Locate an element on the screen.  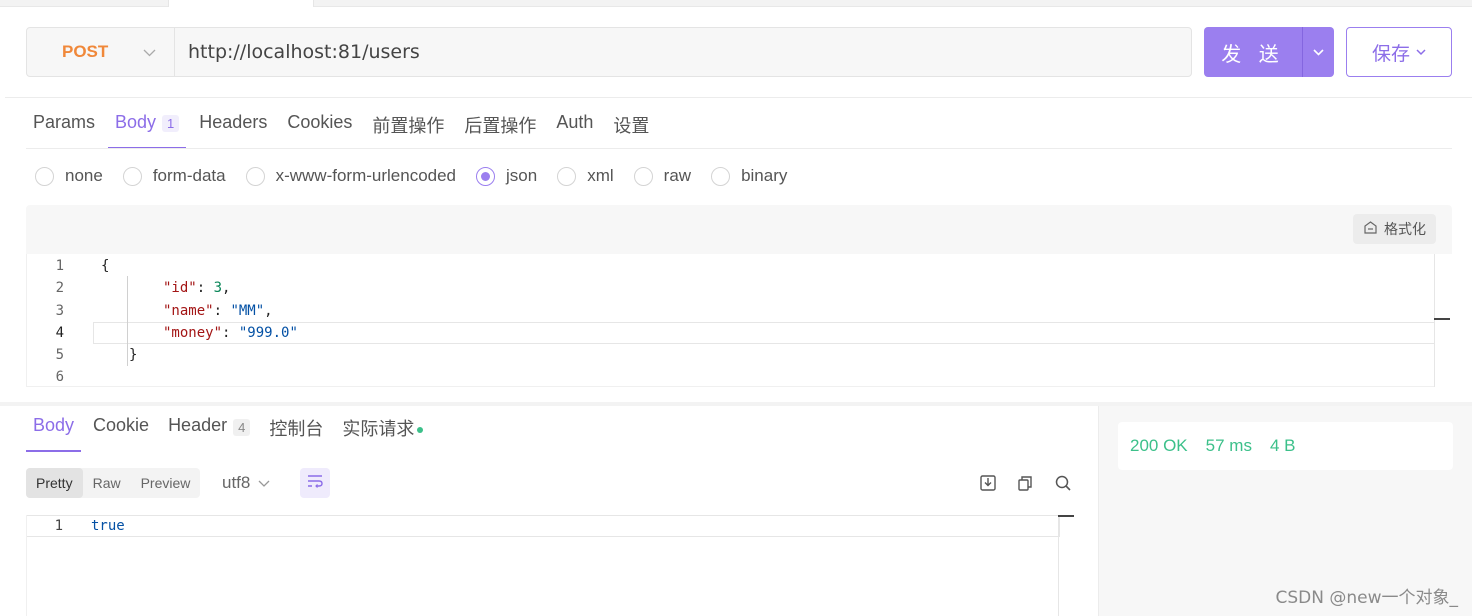
tab-badge: 1 is located at coordinates (171, 123).